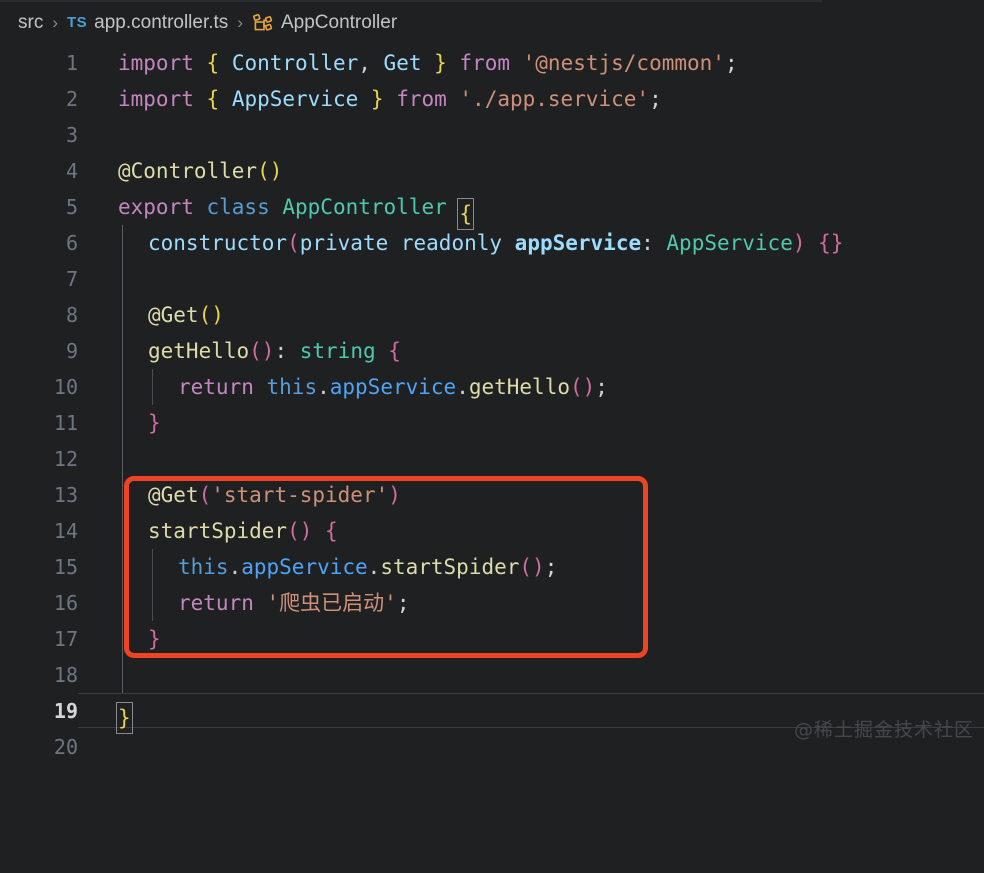 Image resolution: width=984 pixels, height=873 pixels. I want to click on code-line: 5 export class AppController {, so click(492, 209).